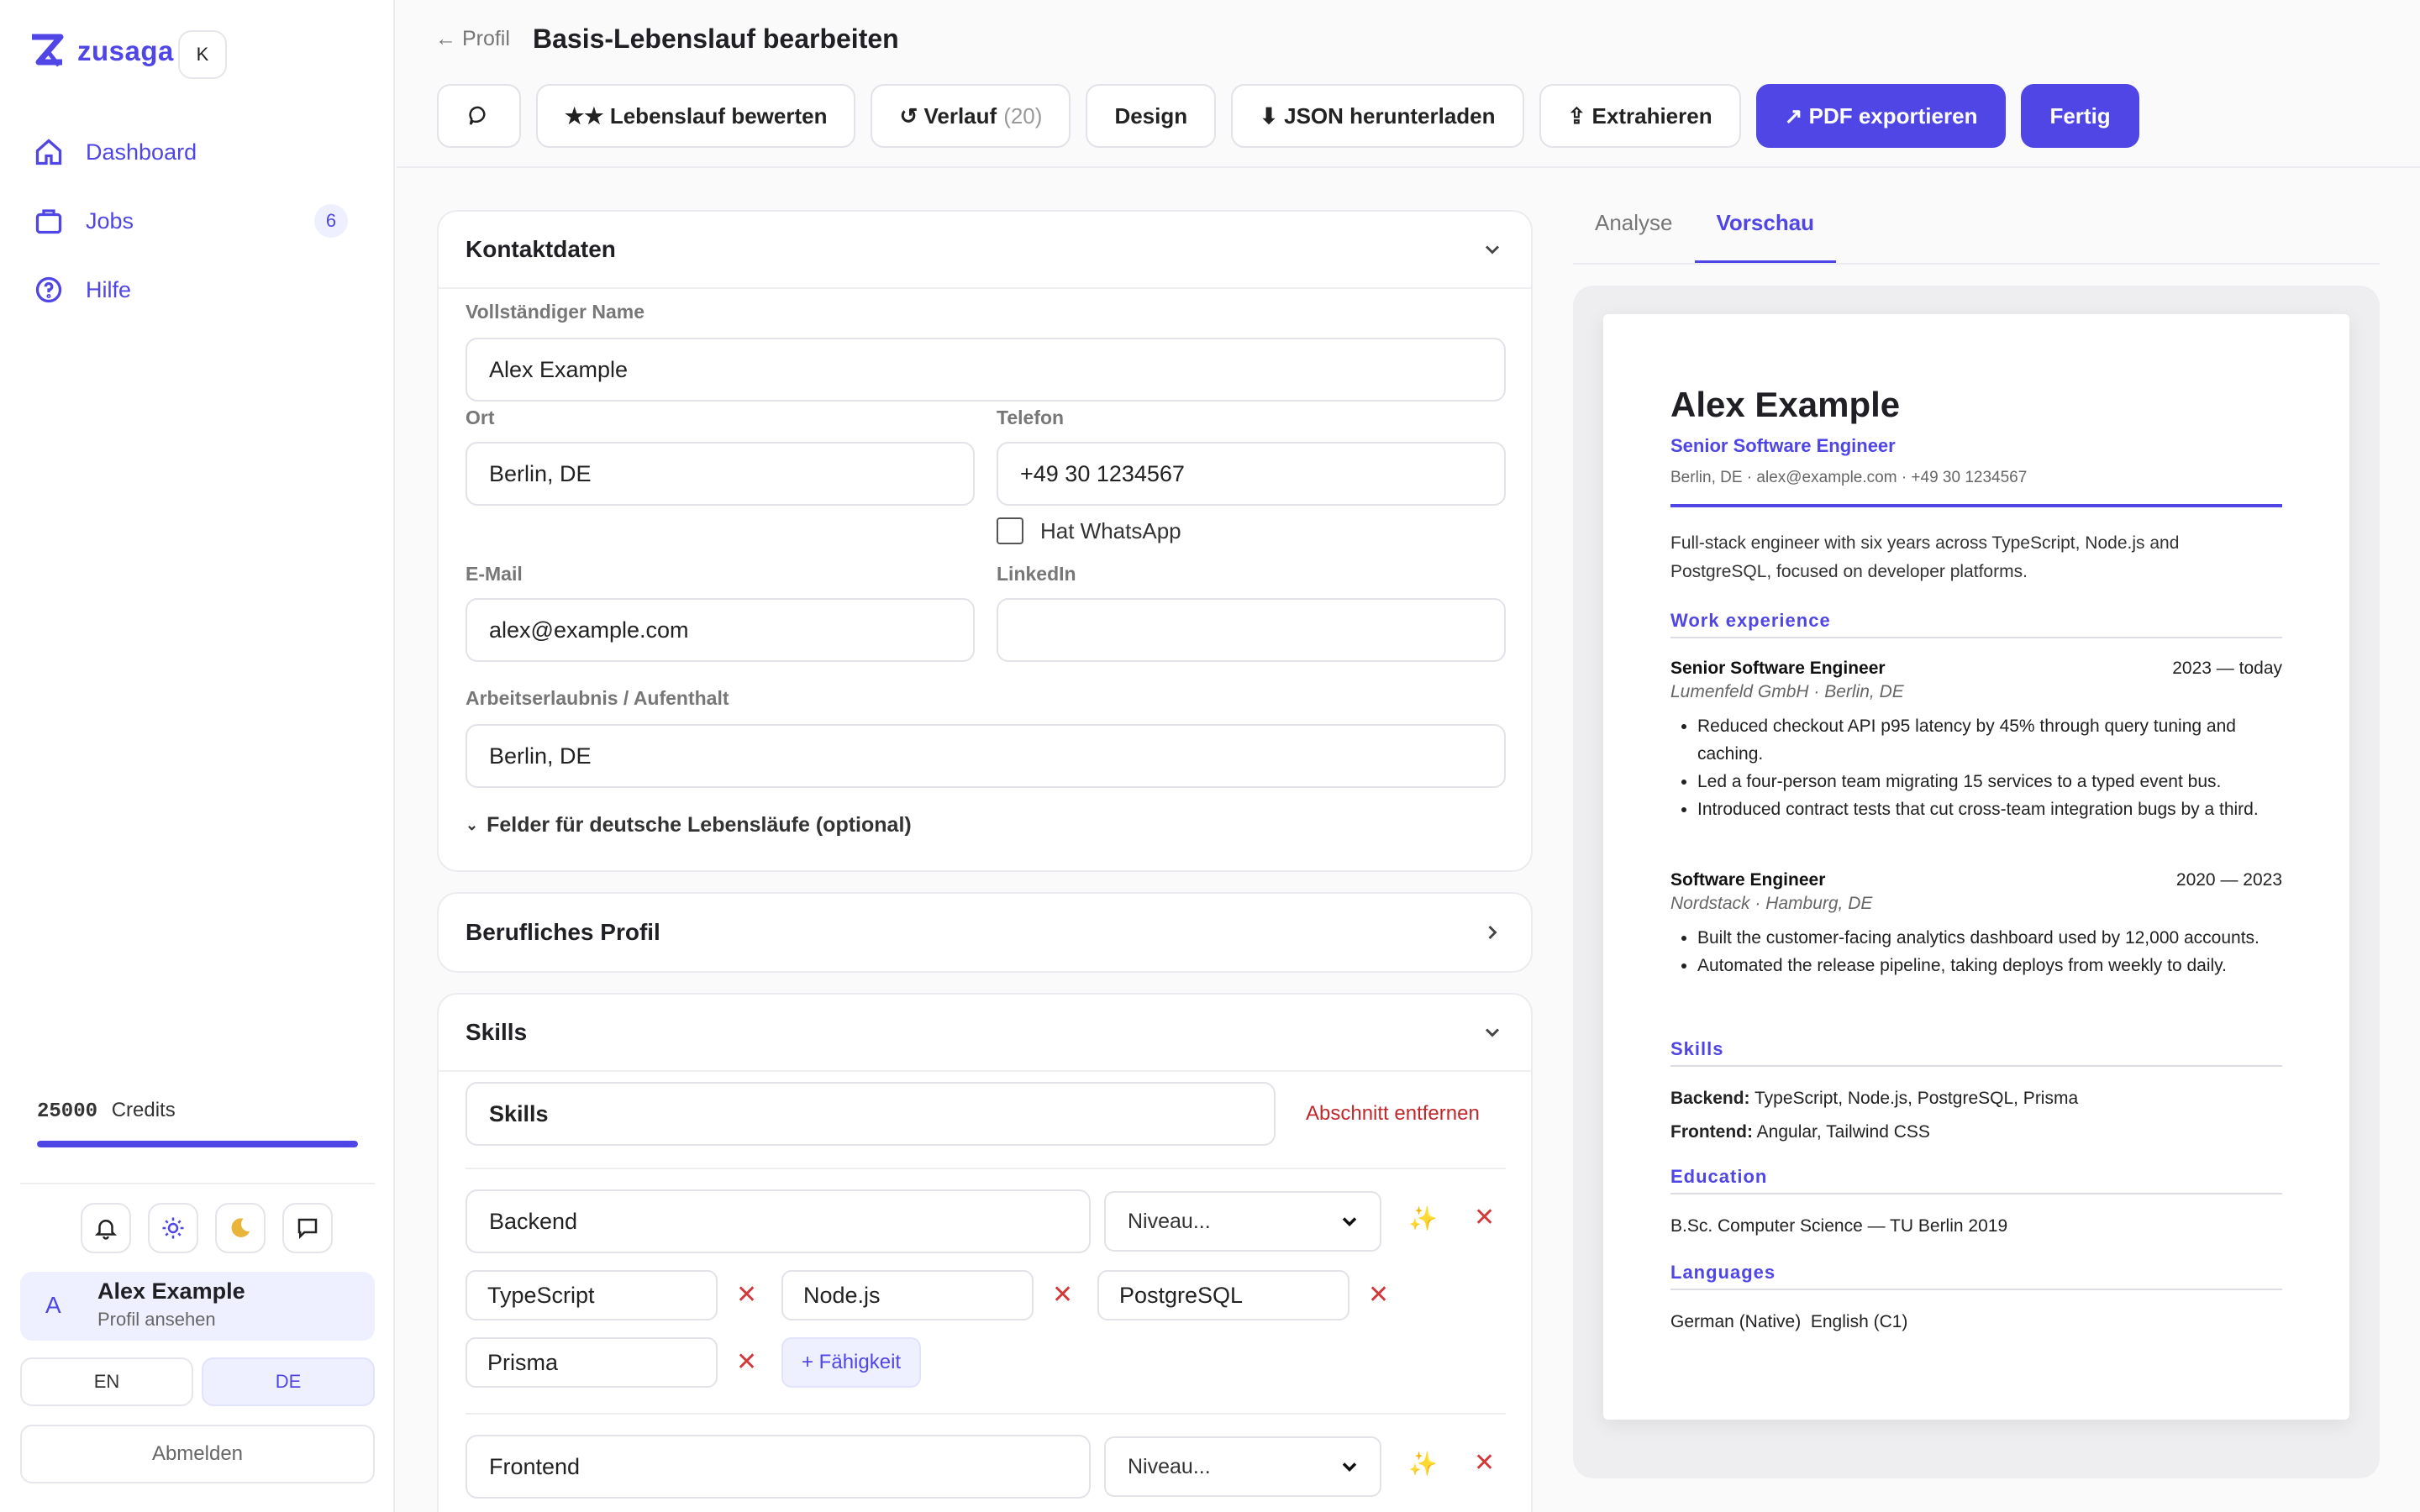 The image size is (2420, 1512). Describe the element at coordinates (716, 39) in the screenshot. I see `page-title: Basis-Lebenslauf bearbeiten` at that location.